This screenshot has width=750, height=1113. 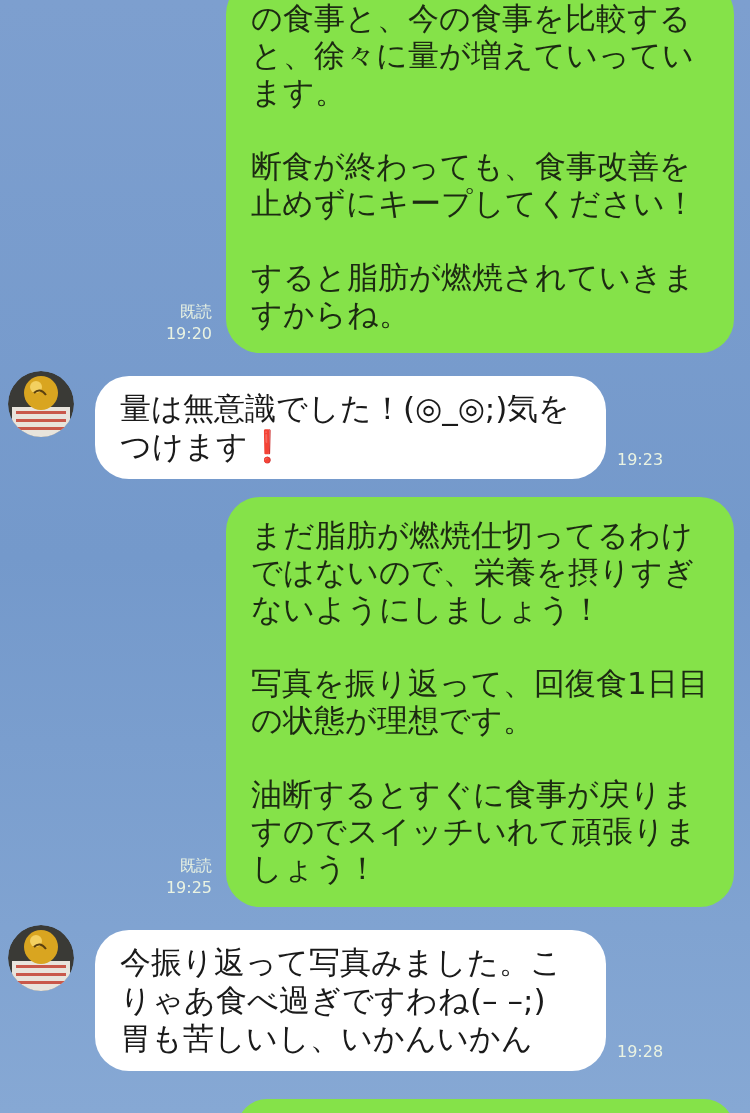 What do you see at coordinates (474, 831) in the screenshot?
I see `message-text: 油断するとすぐに食事が戻りますのでスイッチいれて頑張りましょう！` at bounding box center [474, 831].